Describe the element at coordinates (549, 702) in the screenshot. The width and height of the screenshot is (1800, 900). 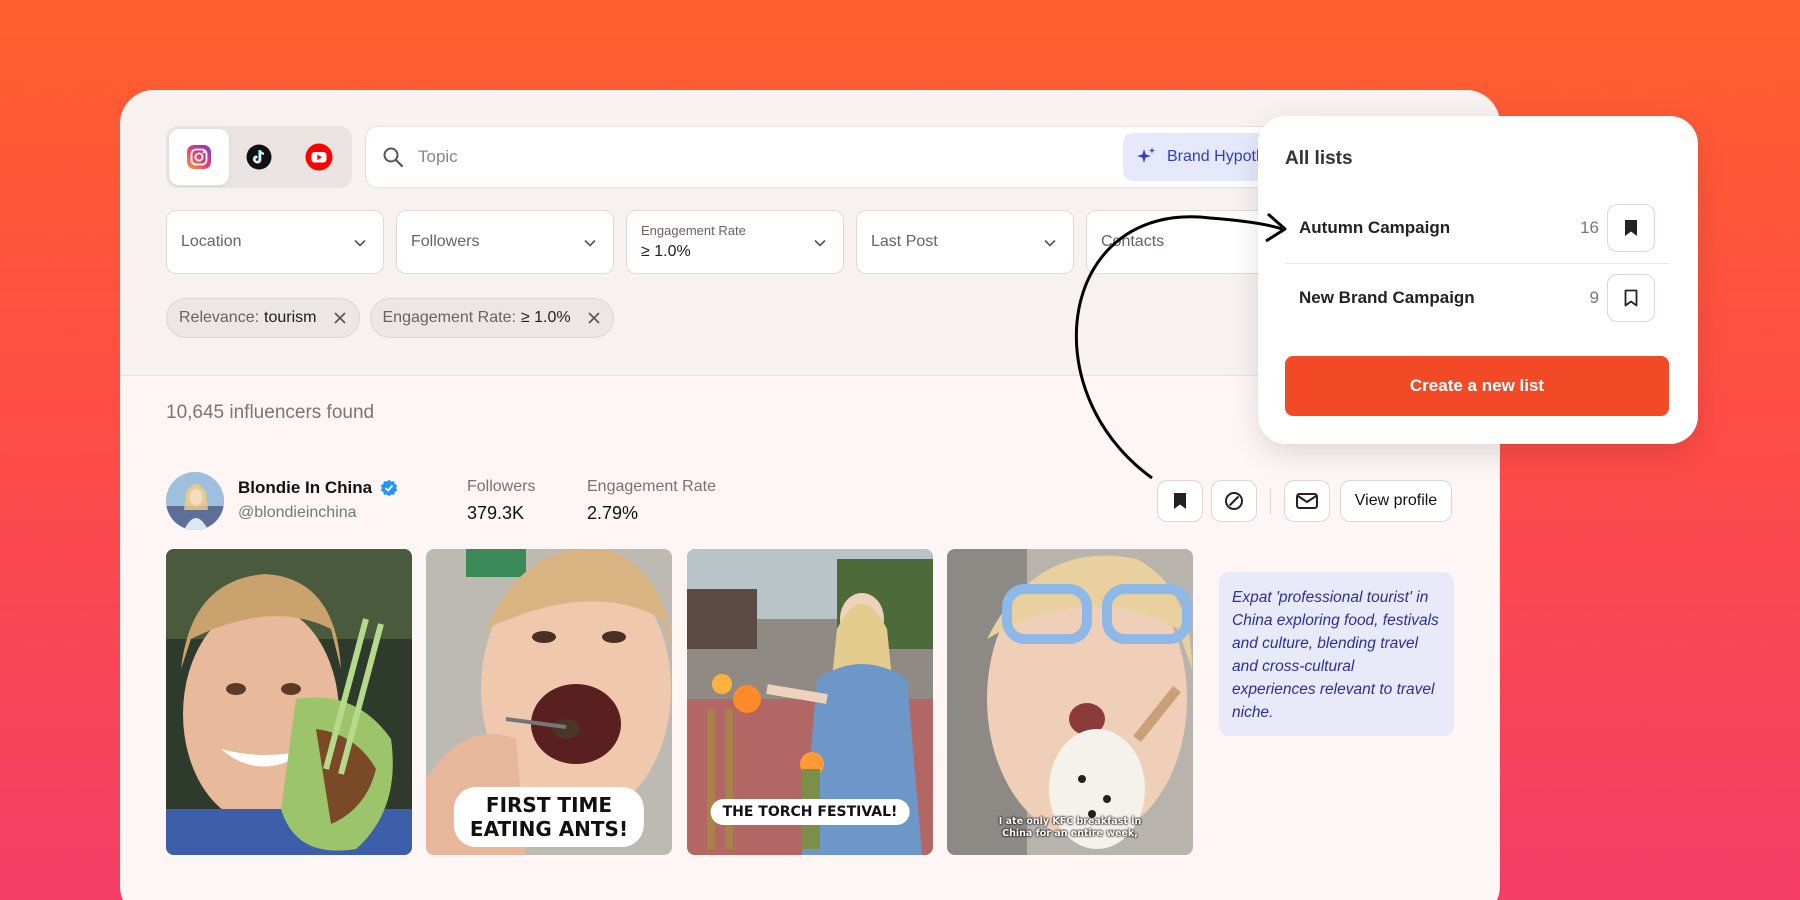
I see `post-thumbnail-2: FIRST TIME EATING ANTS!` at that location.